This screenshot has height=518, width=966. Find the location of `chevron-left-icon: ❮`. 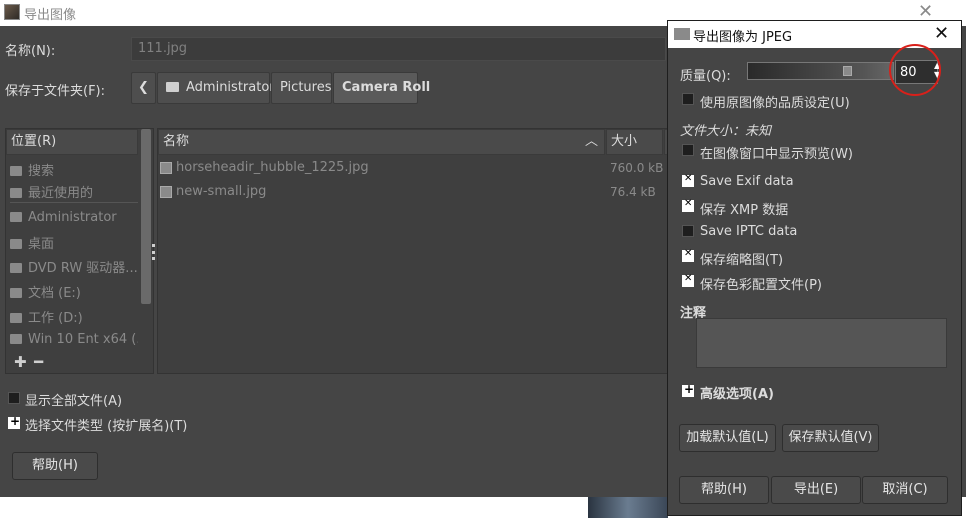

chevron-left-icon: ❮ is located at coordinates (143, 87).